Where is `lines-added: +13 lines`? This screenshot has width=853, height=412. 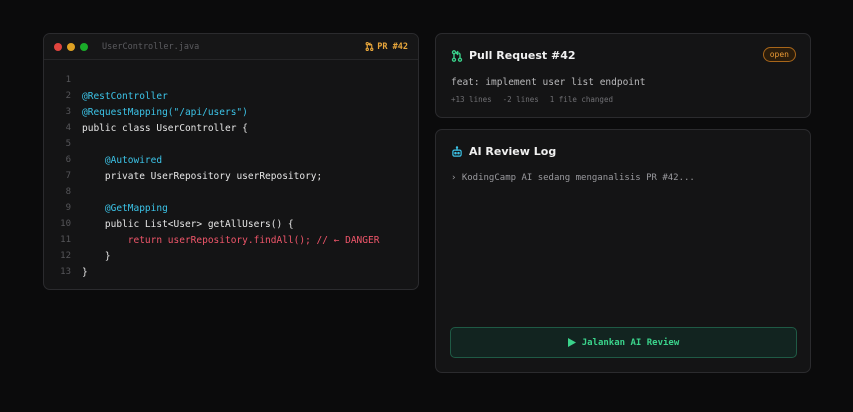
lines-added: +13 lines is located at coordinates (471, 99).